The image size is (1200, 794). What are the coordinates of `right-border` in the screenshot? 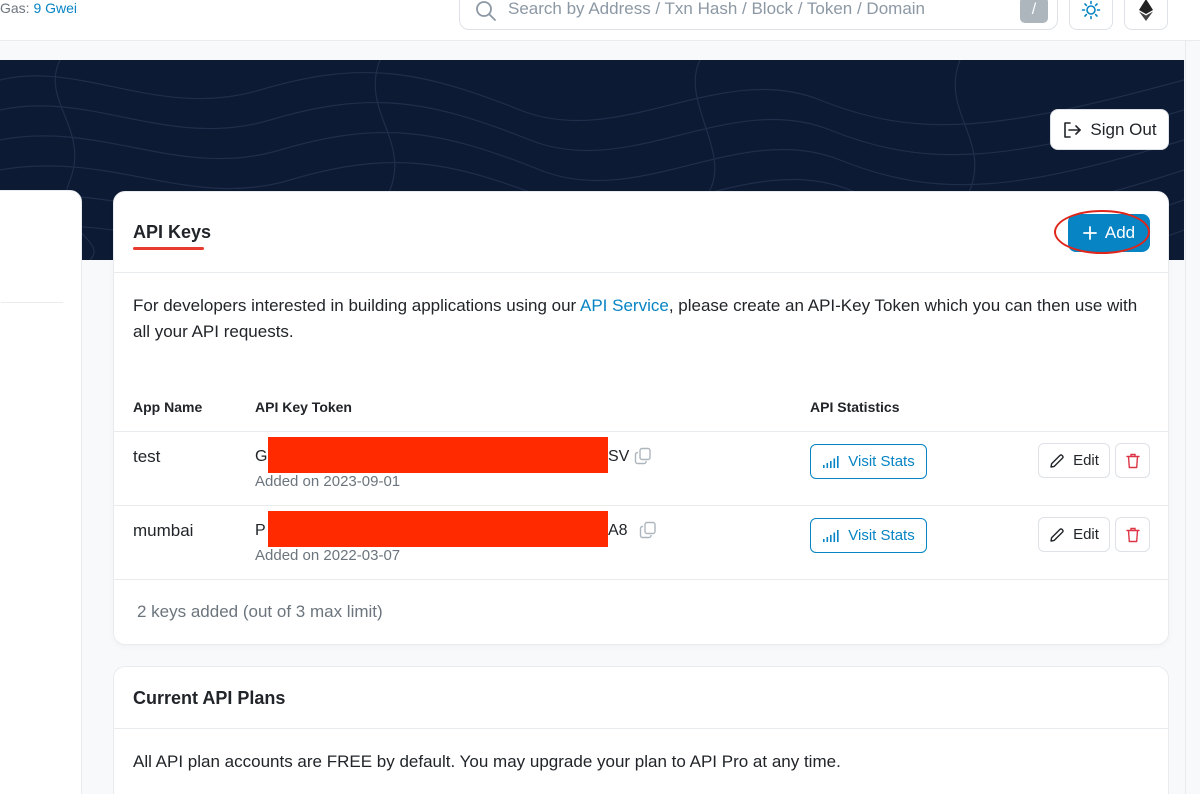 It's located at (1185, 417).